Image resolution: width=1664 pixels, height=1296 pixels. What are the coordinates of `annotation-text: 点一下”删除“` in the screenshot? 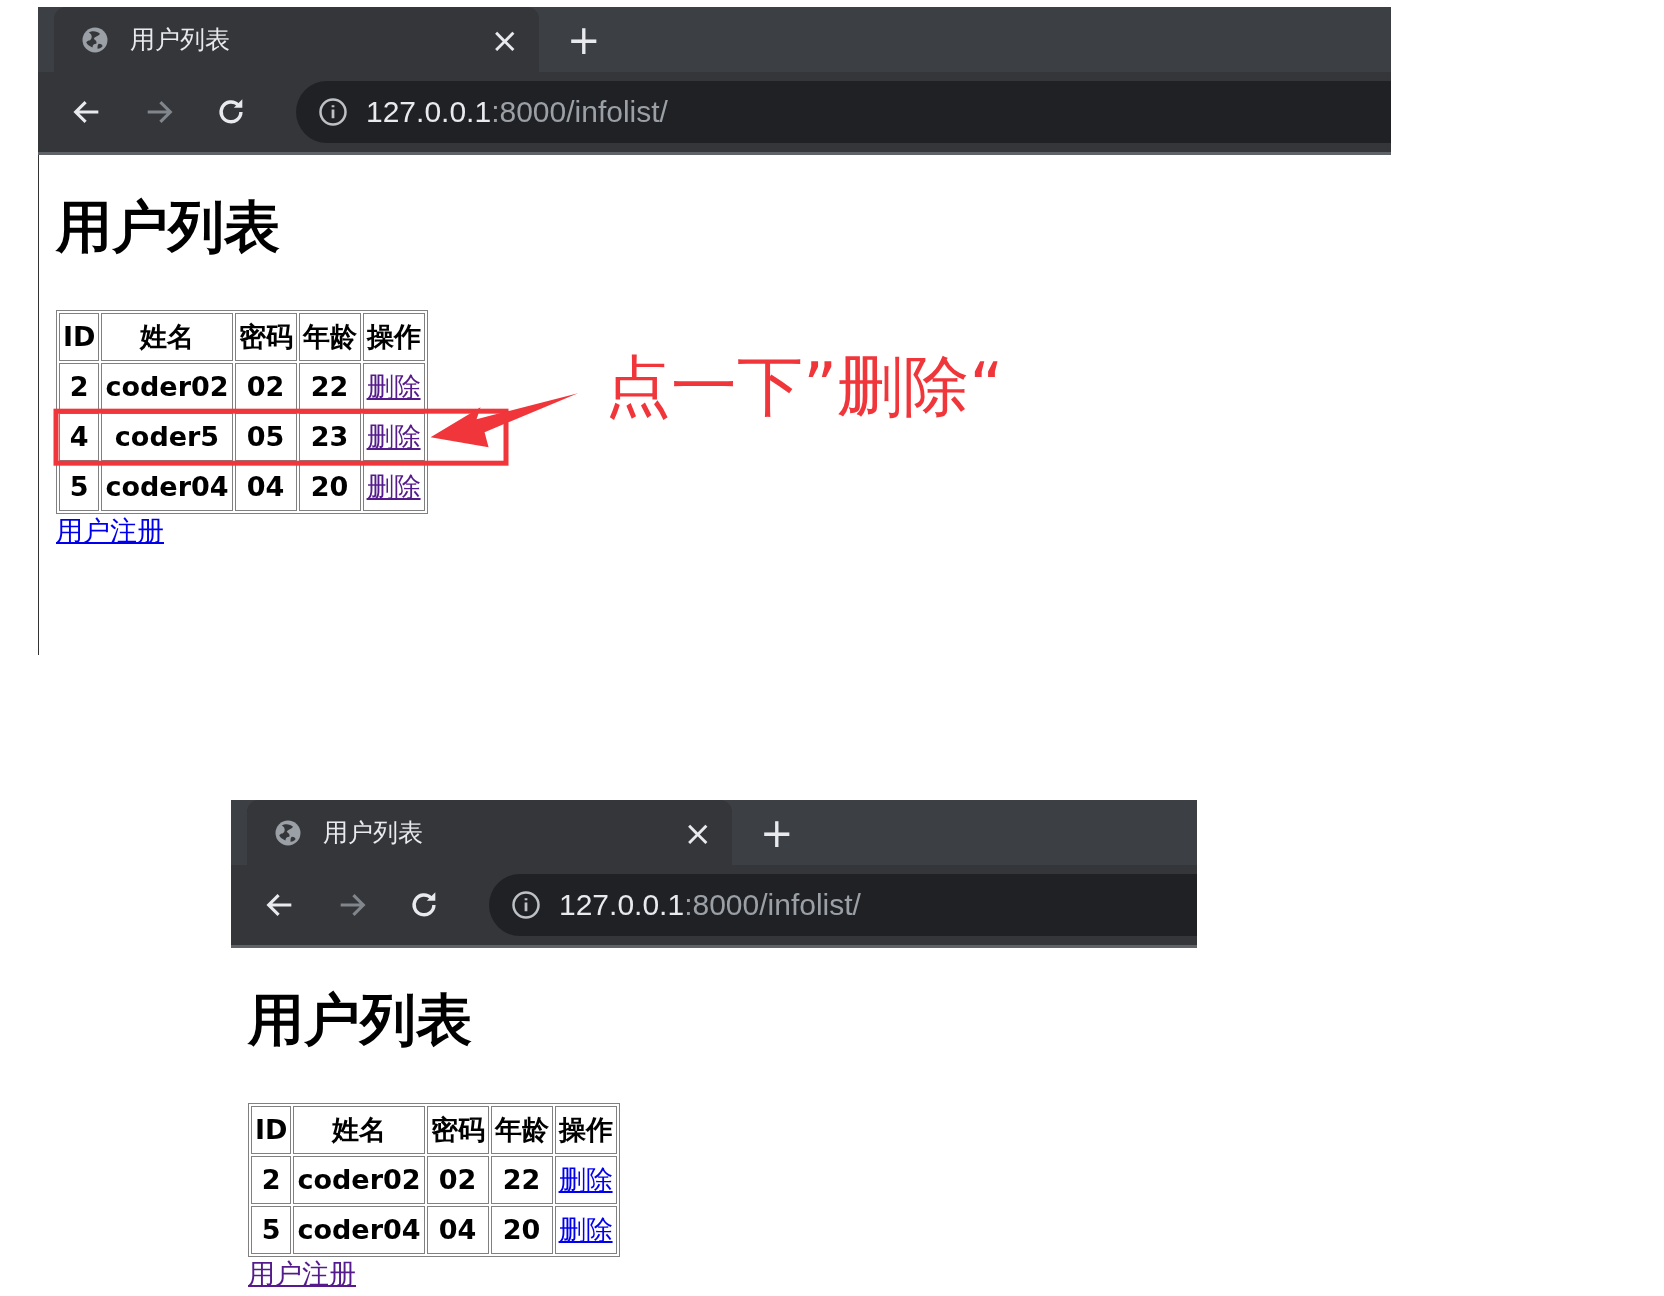 It's located at (804, 387).